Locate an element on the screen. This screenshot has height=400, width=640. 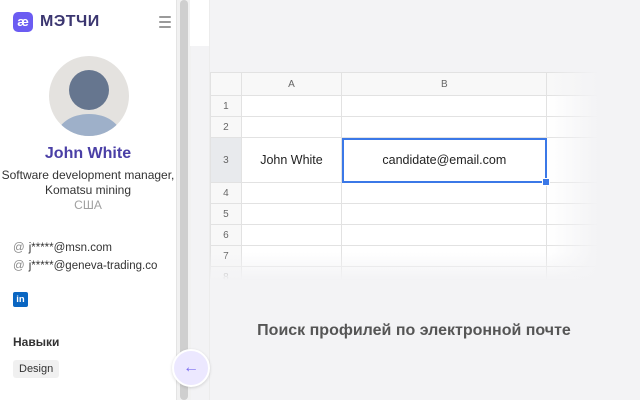
sheet-fade is located at coordinates (404, 266).